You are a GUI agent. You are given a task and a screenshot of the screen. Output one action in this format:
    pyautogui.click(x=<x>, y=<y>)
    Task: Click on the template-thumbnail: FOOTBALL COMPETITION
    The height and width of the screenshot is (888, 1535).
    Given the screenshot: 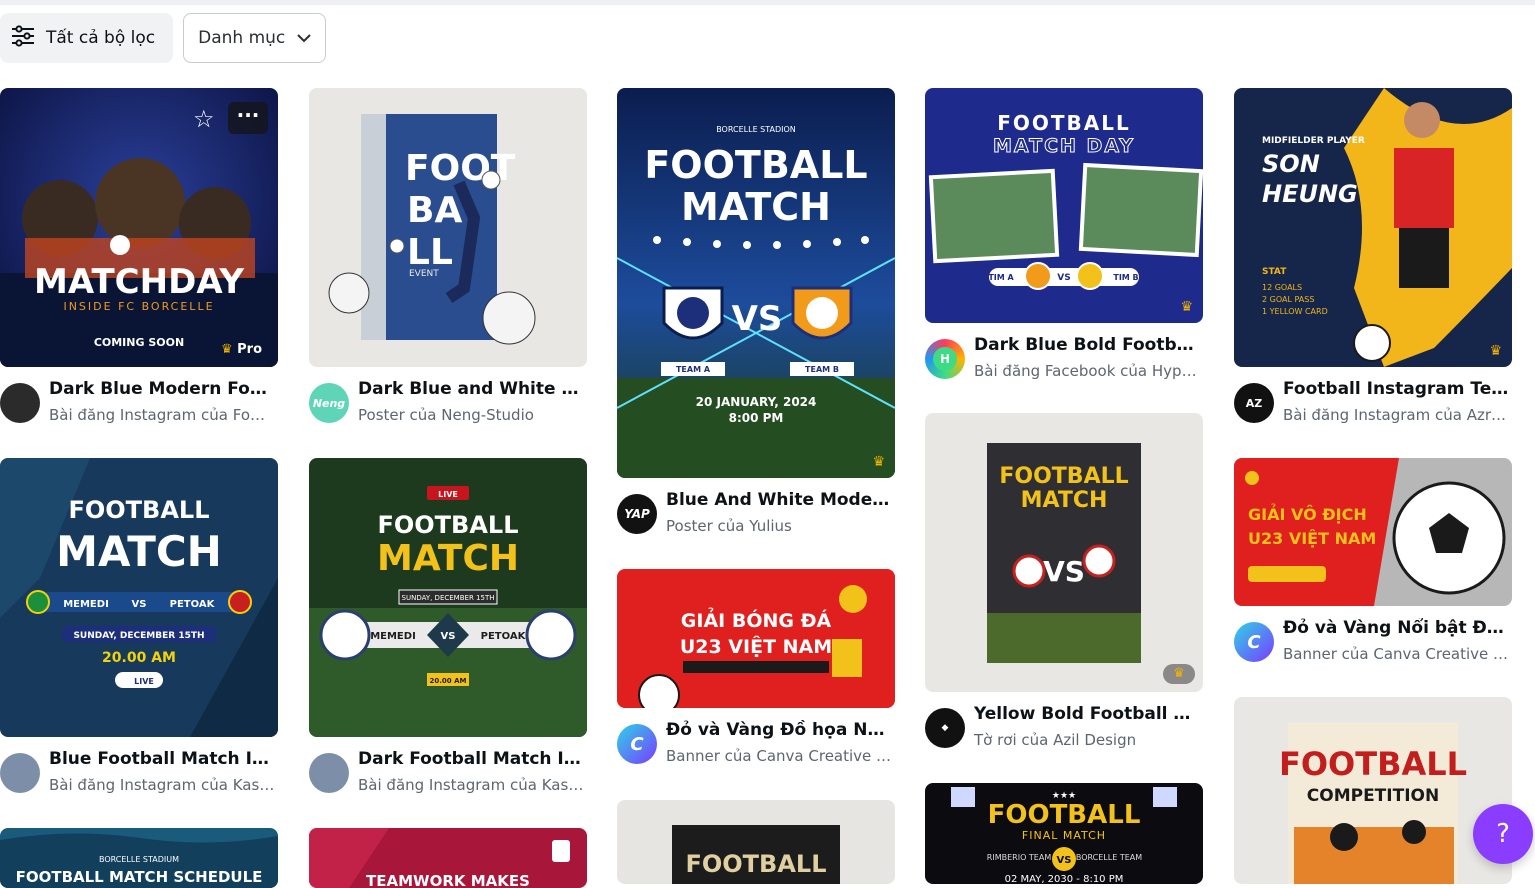 What is the action you would take?
    pyautogui.click(x=1373, y=790)
    